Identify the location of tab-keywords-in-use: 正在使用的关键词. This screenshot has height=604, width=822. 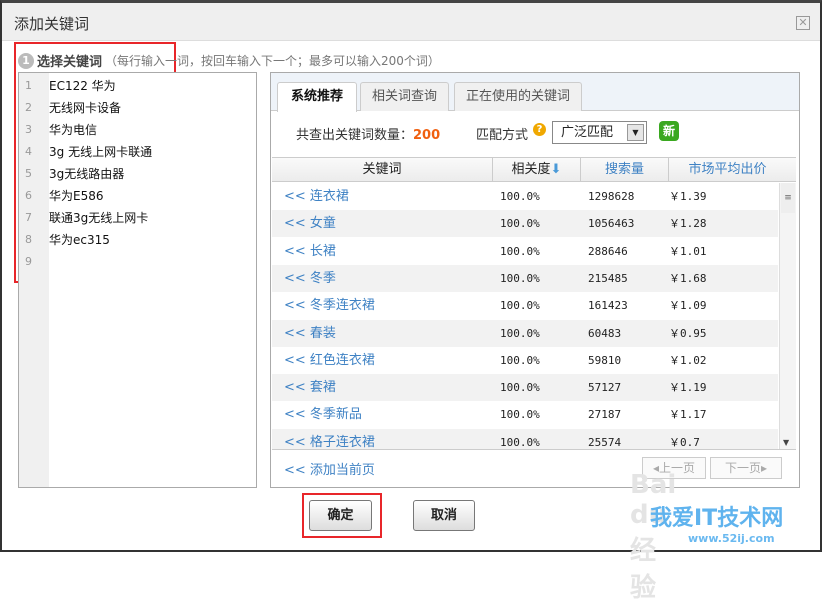
(518, 96).